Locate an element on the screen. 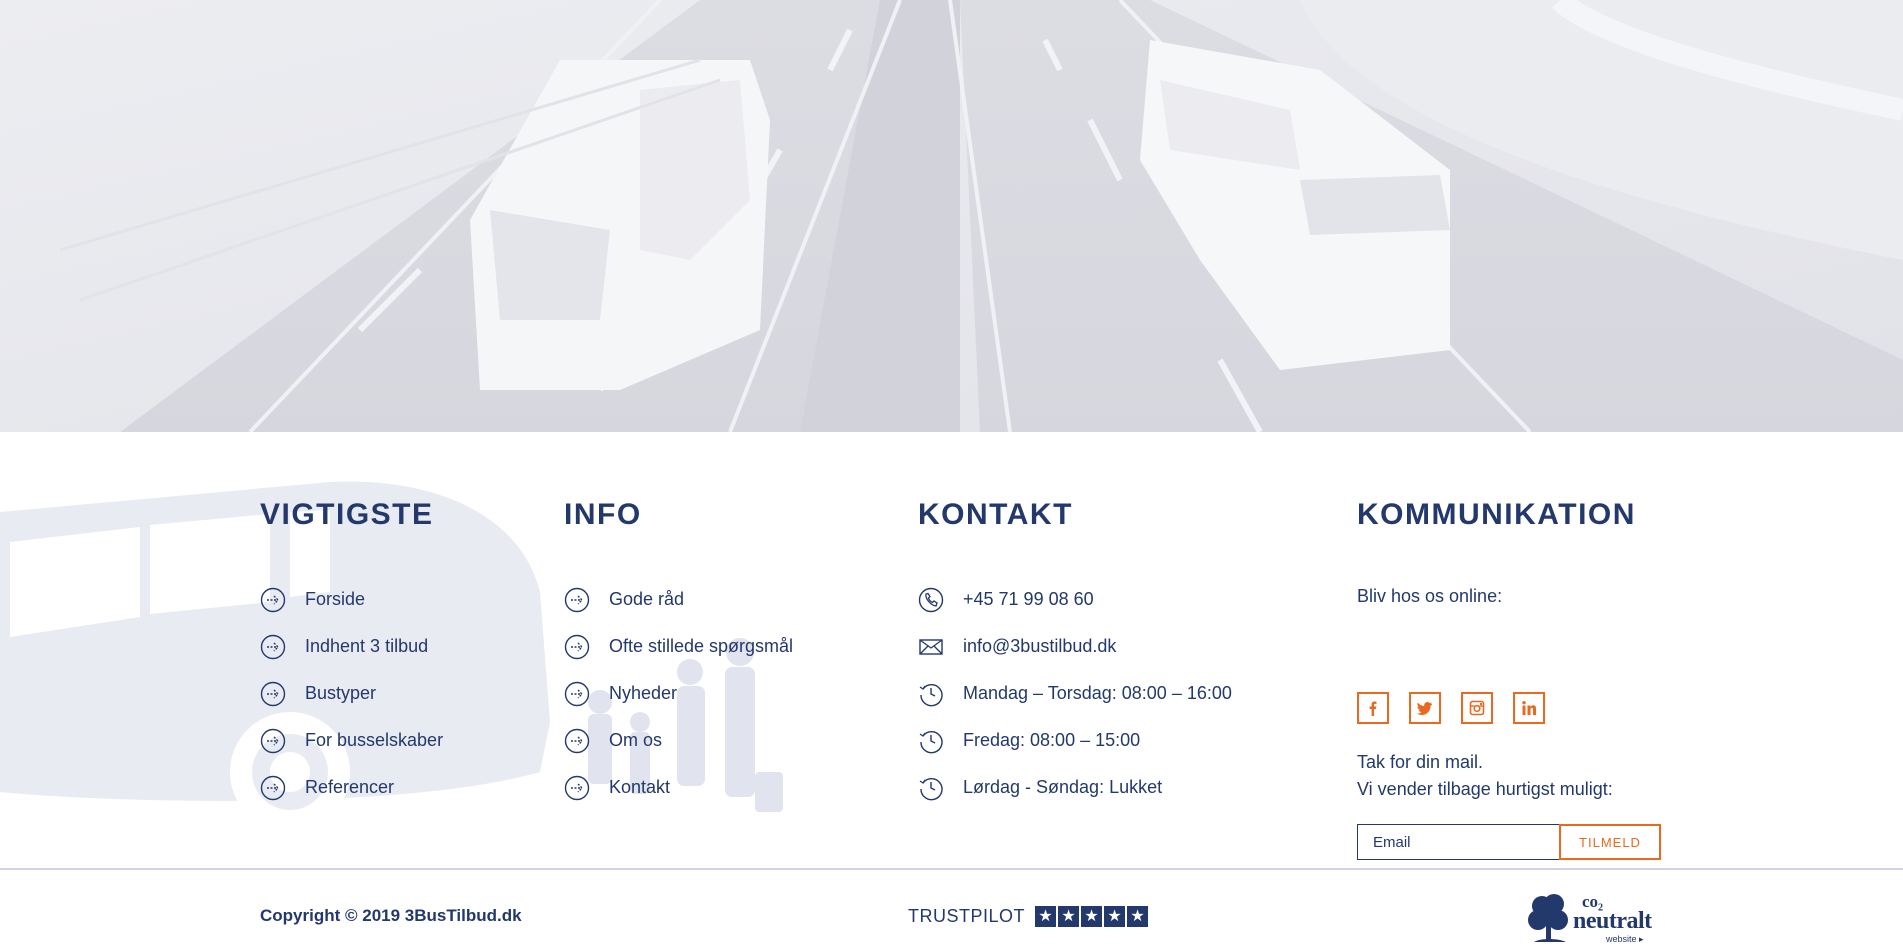 The height and width of the screenshot is (952, 1903). footer-link-gode-raad: Gode råd is located at coordinates (678, 599).